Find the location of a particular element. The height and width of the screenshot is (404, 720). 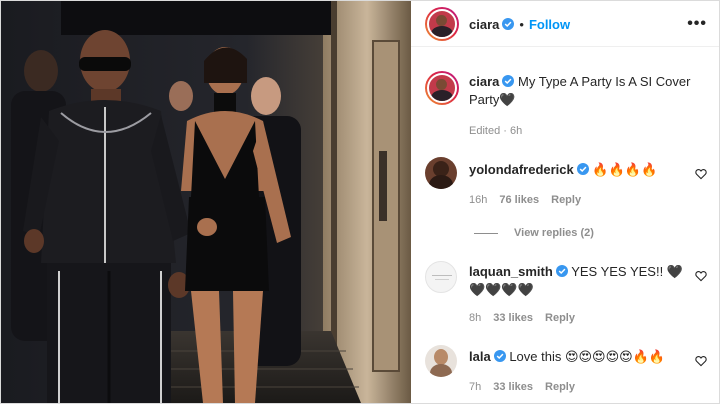

more-options-icon: ••• is located at coordinates (697, 24).